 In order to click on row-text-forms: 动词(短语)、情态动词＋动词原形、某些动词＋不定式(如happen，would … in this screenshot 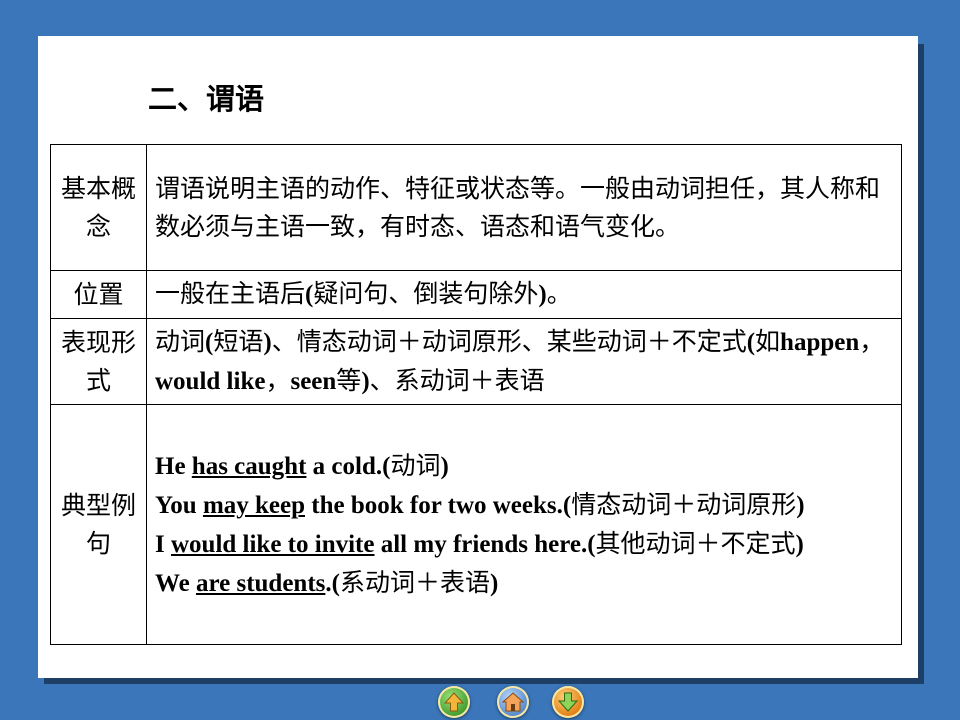, I will do `click(524, 361)`.